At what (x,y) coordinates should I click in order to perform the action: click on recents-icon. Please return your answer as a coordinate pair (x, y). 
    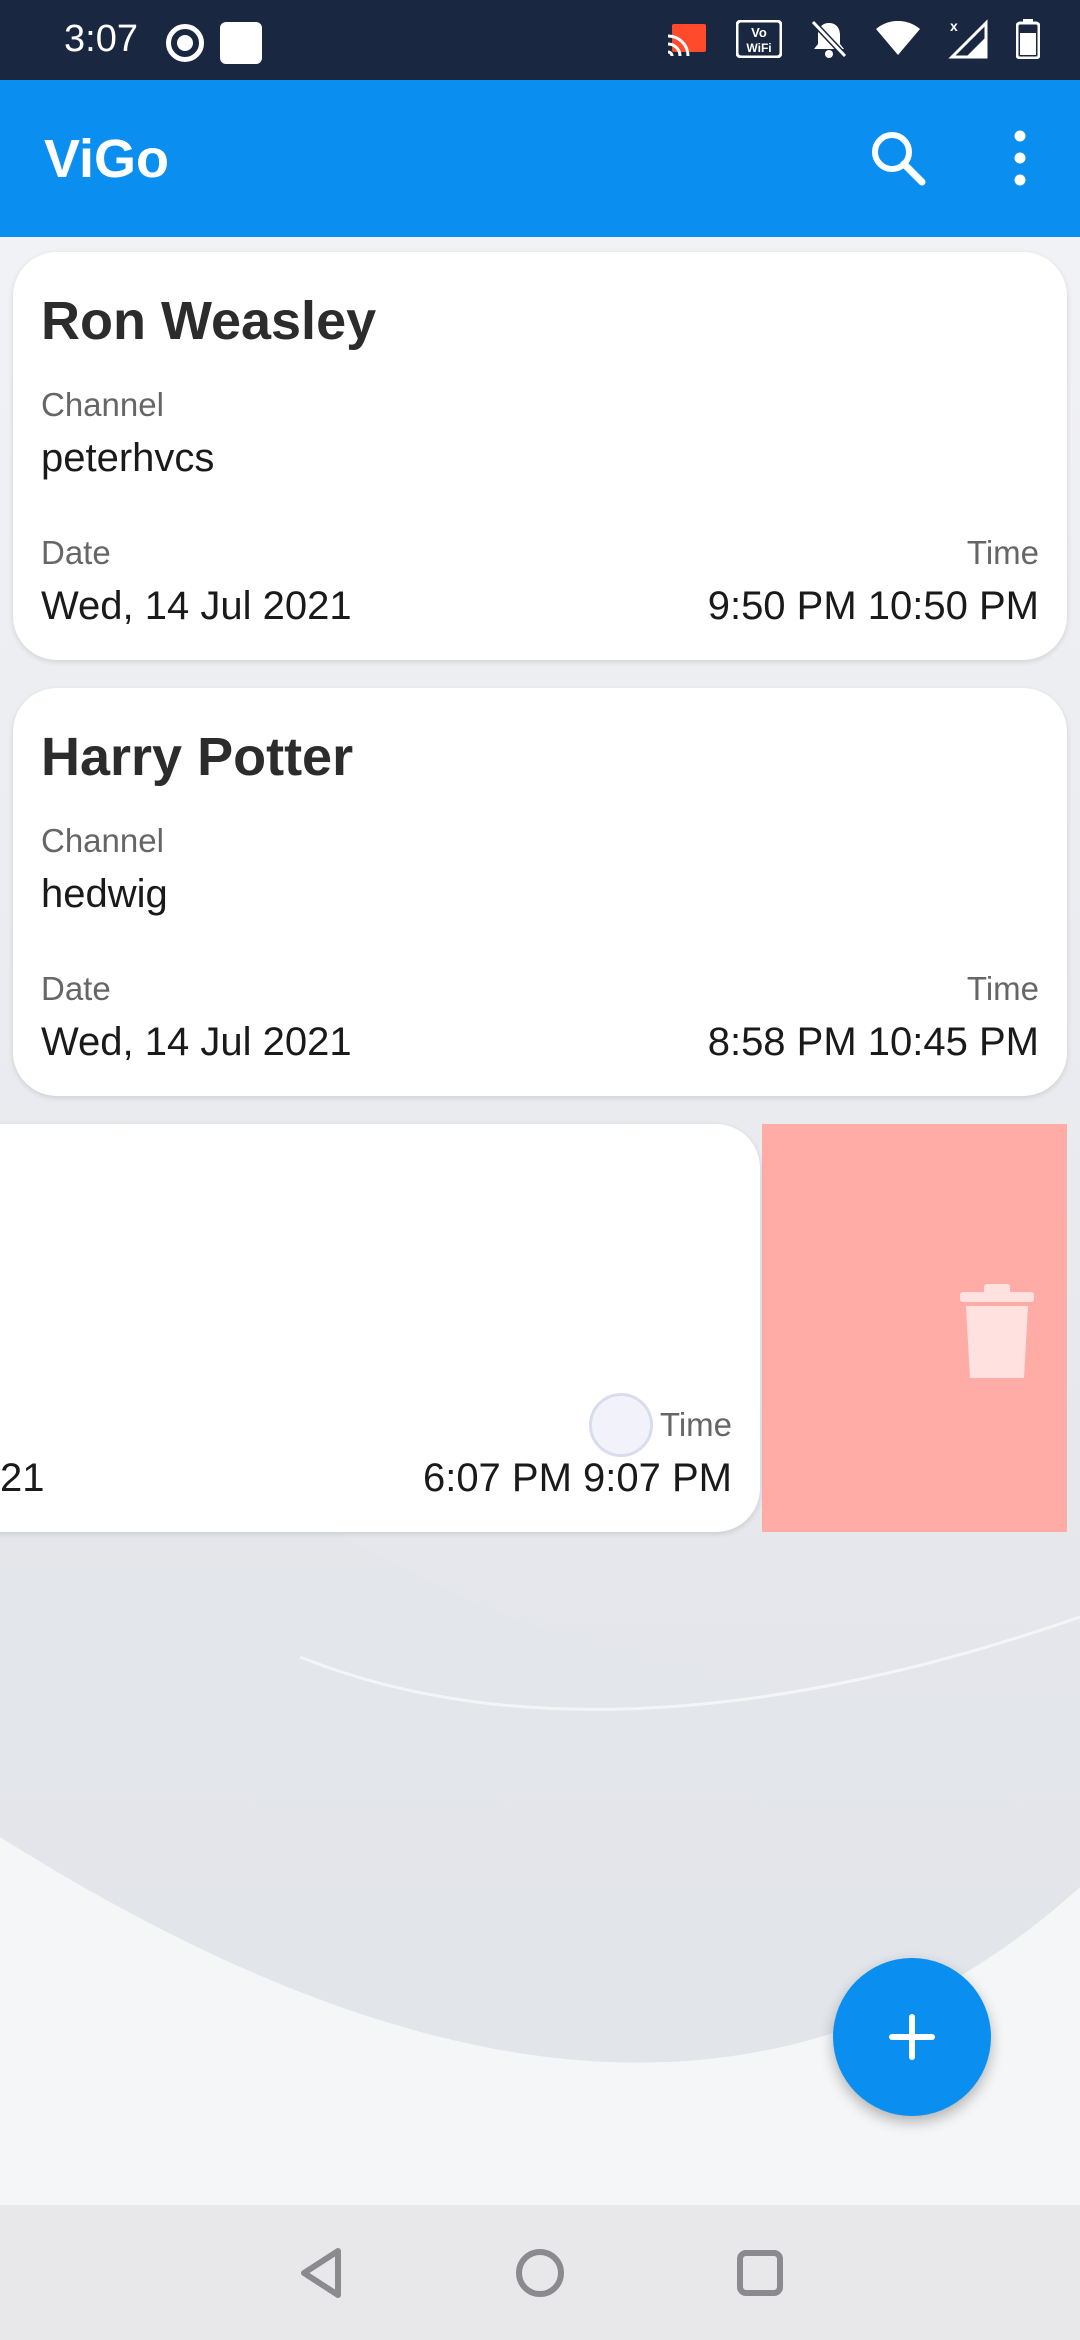
    Looking at the image, I should click on (760, 2273).